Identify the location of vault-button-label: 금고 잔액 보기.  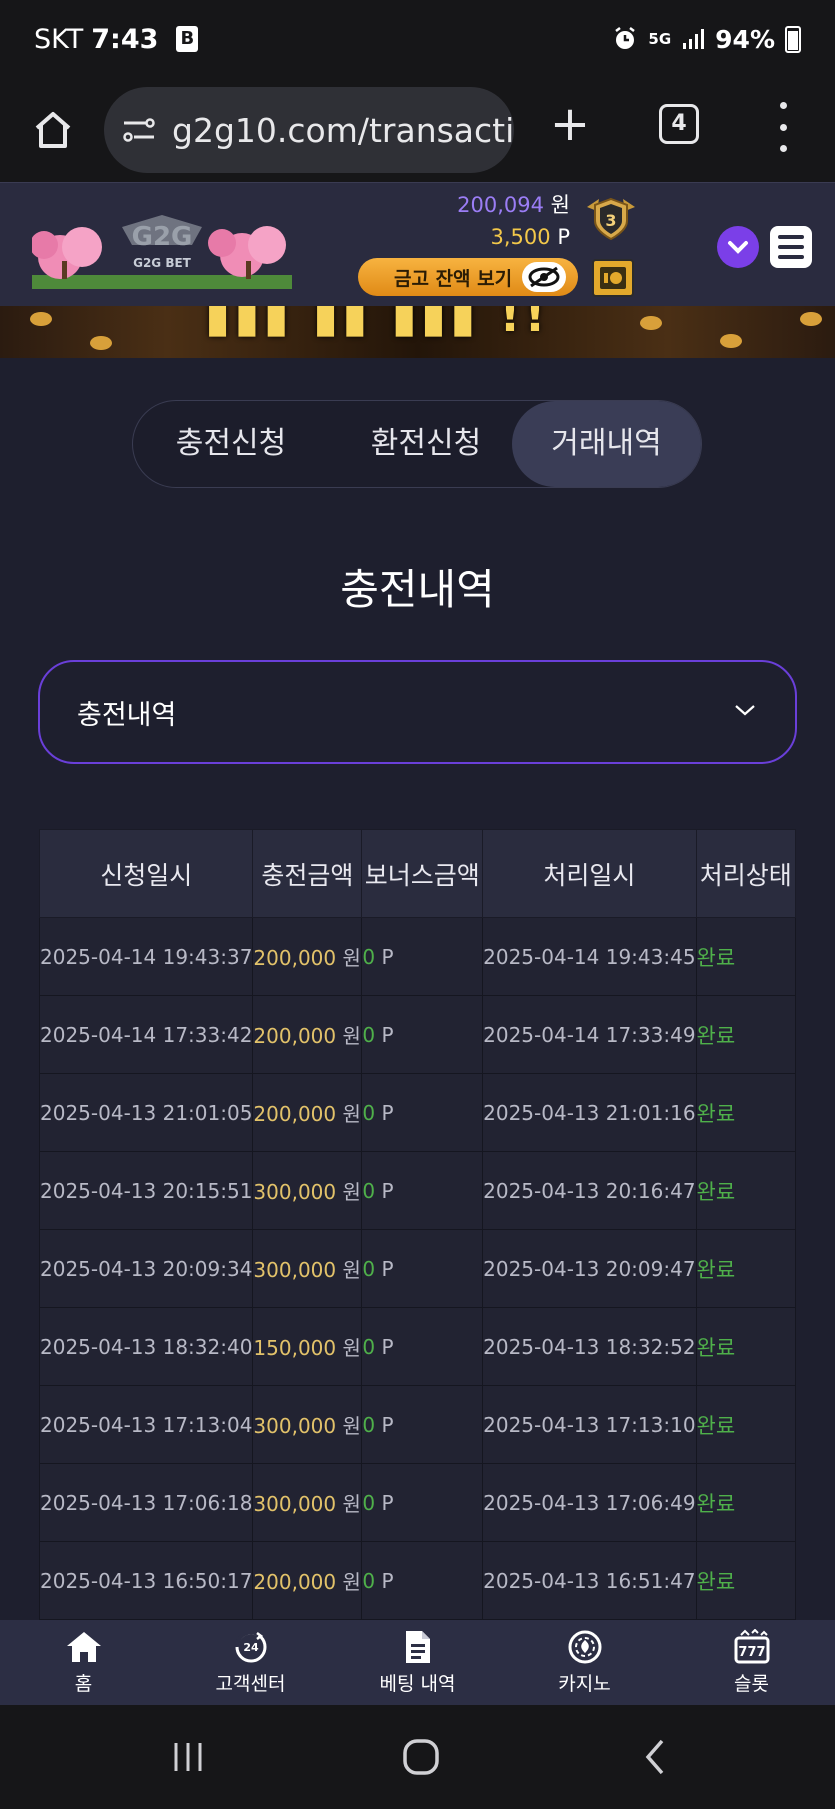
(453, 278).